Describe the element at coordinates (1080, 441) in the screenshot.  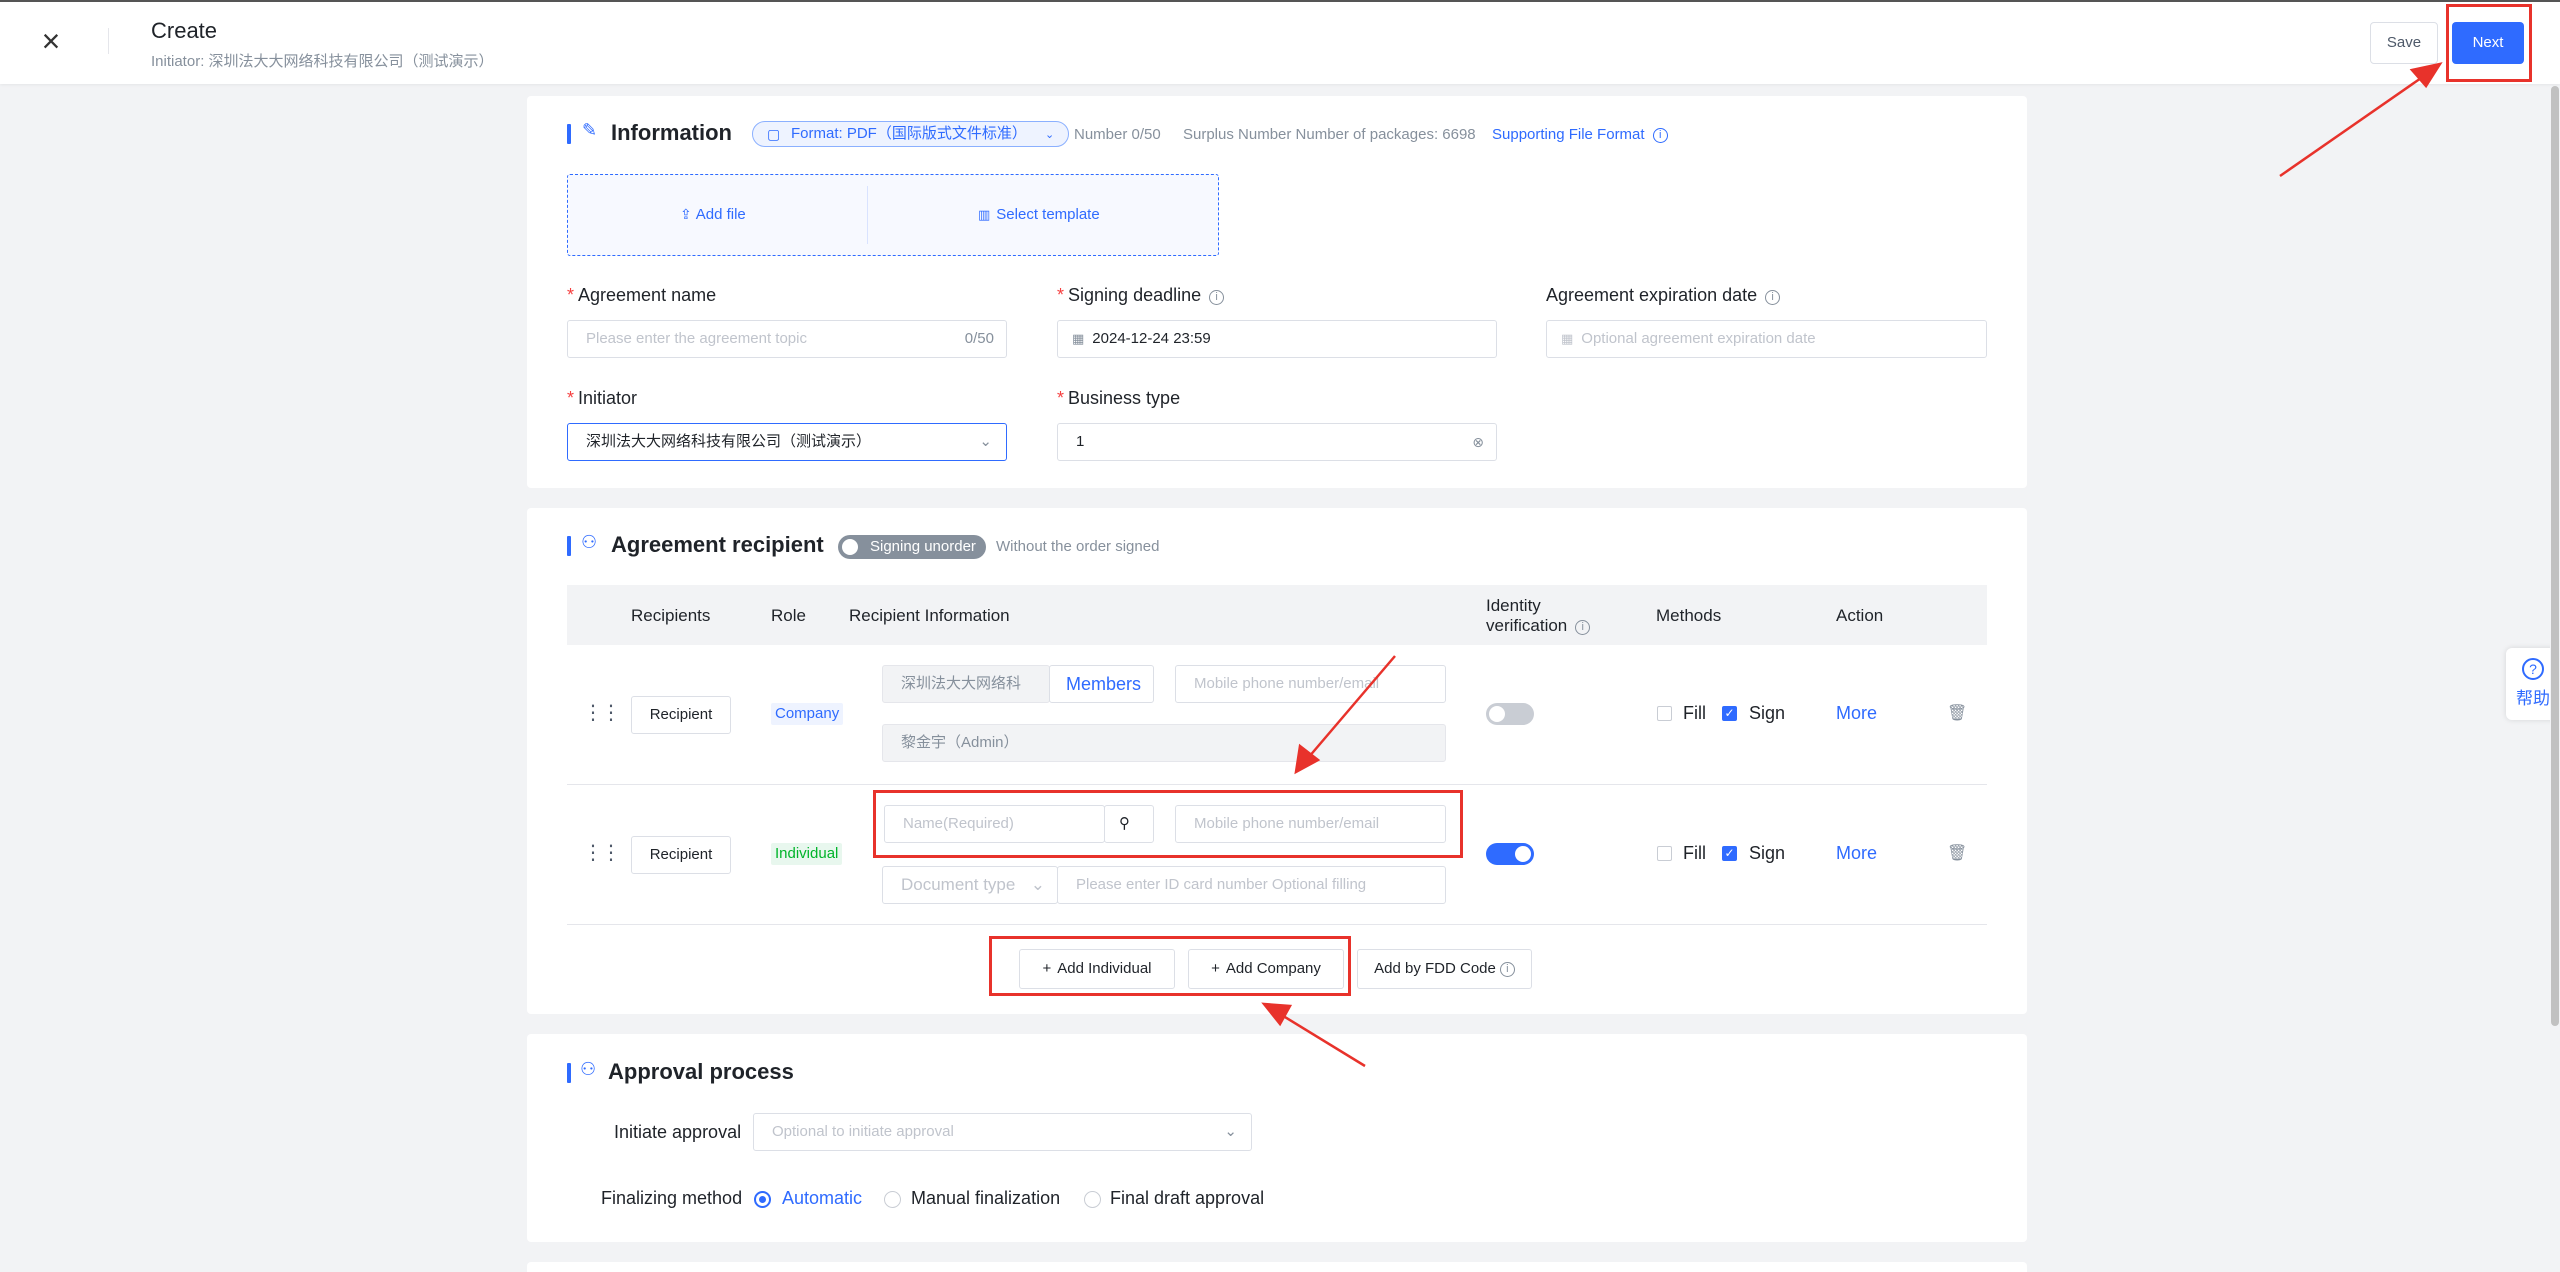
I see `business-type-value: 1` at that location.